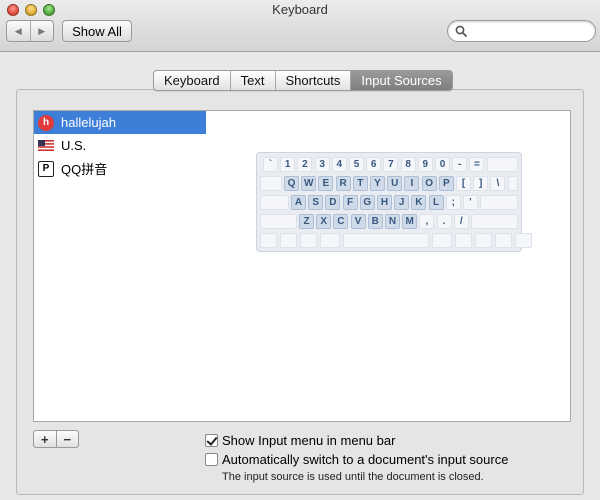 This screenshot has height=500, width=600. I want to click on keyboard-key: S, so click(316, 202).